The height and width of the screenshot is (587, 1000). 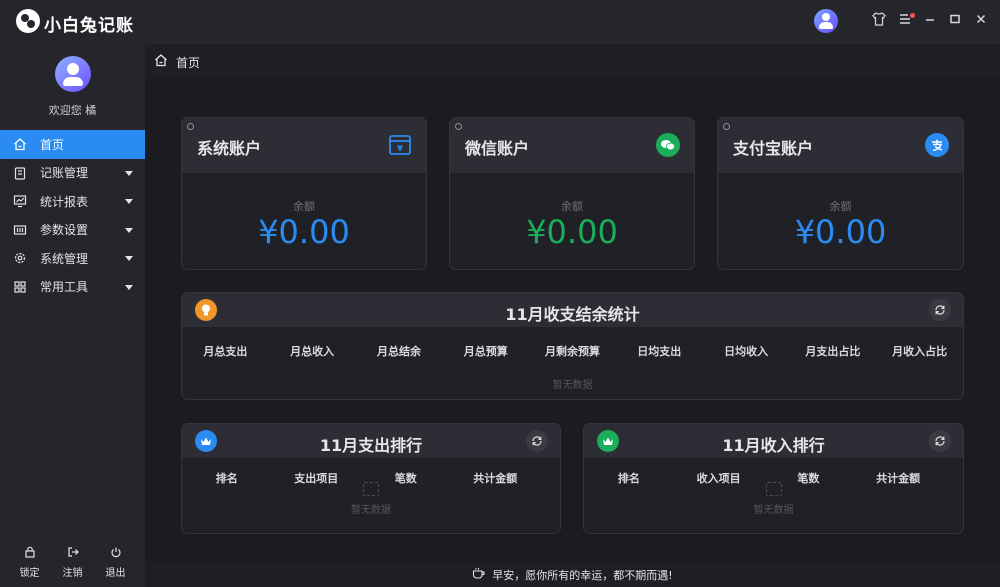 I want to click on notification-dot, so click(x=912, y=15).